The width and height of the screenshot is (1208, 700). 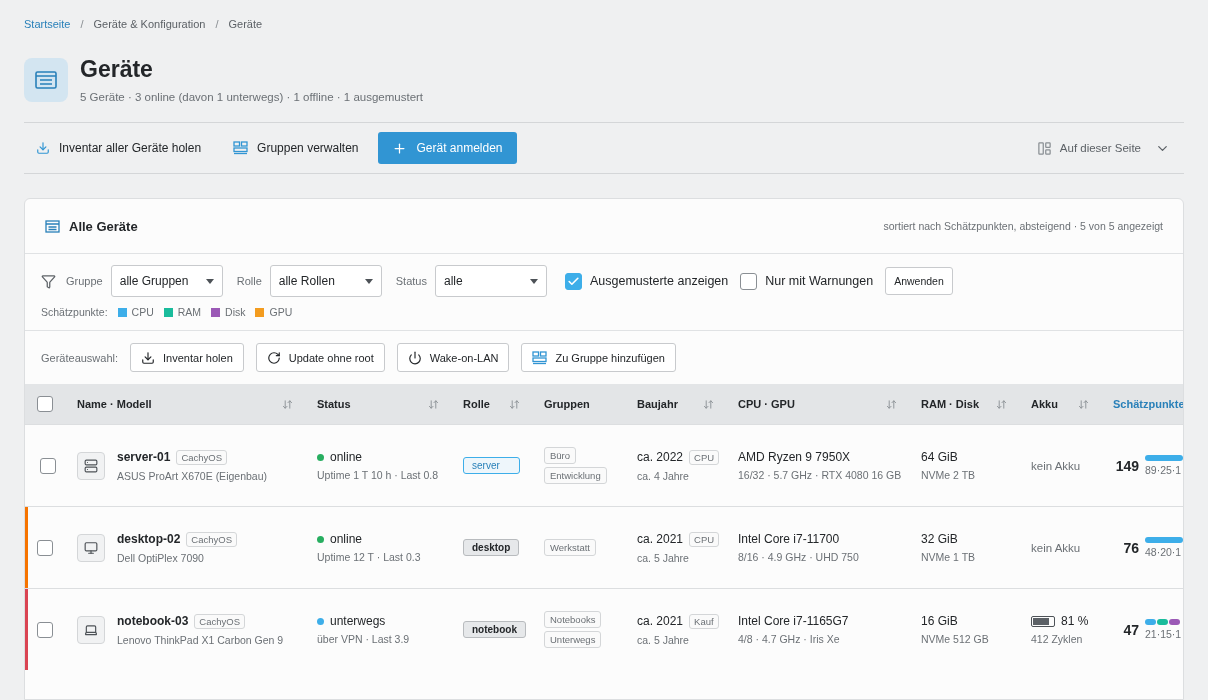 What do you see at coordinates (74, 312) in the screenshot?
I see `legend-label: Schätzpunkte:` at bounding box center [74, 312].